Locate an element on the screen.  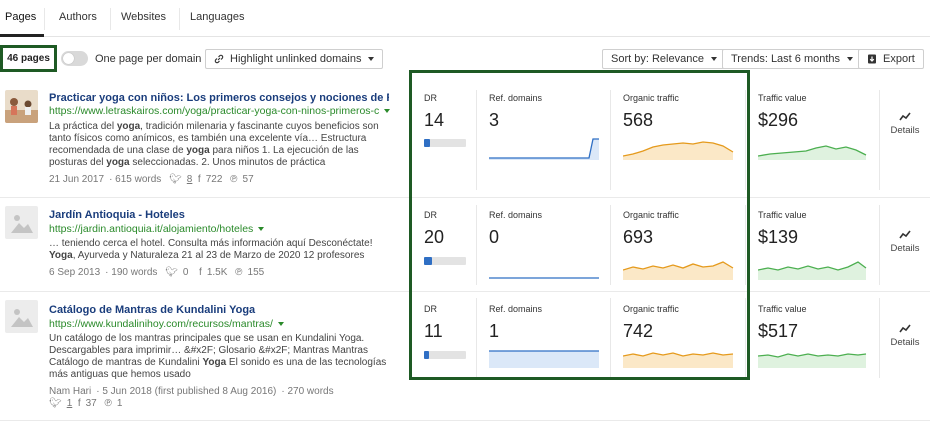
author-name: Nam Hari is located at coordinates (70, 391).